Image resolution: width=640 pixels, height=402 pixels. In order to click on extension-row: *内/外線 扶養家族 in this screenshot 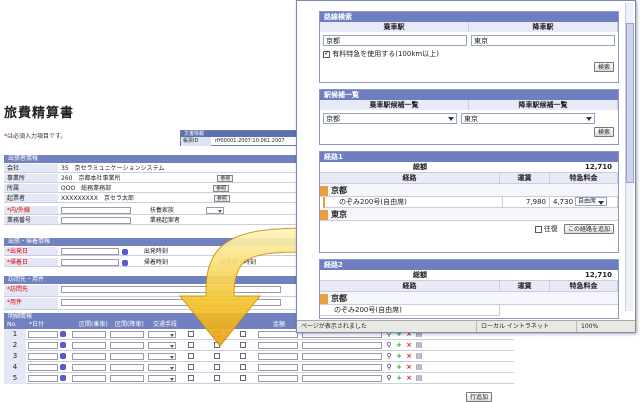, I will do `click(150, 210)`.